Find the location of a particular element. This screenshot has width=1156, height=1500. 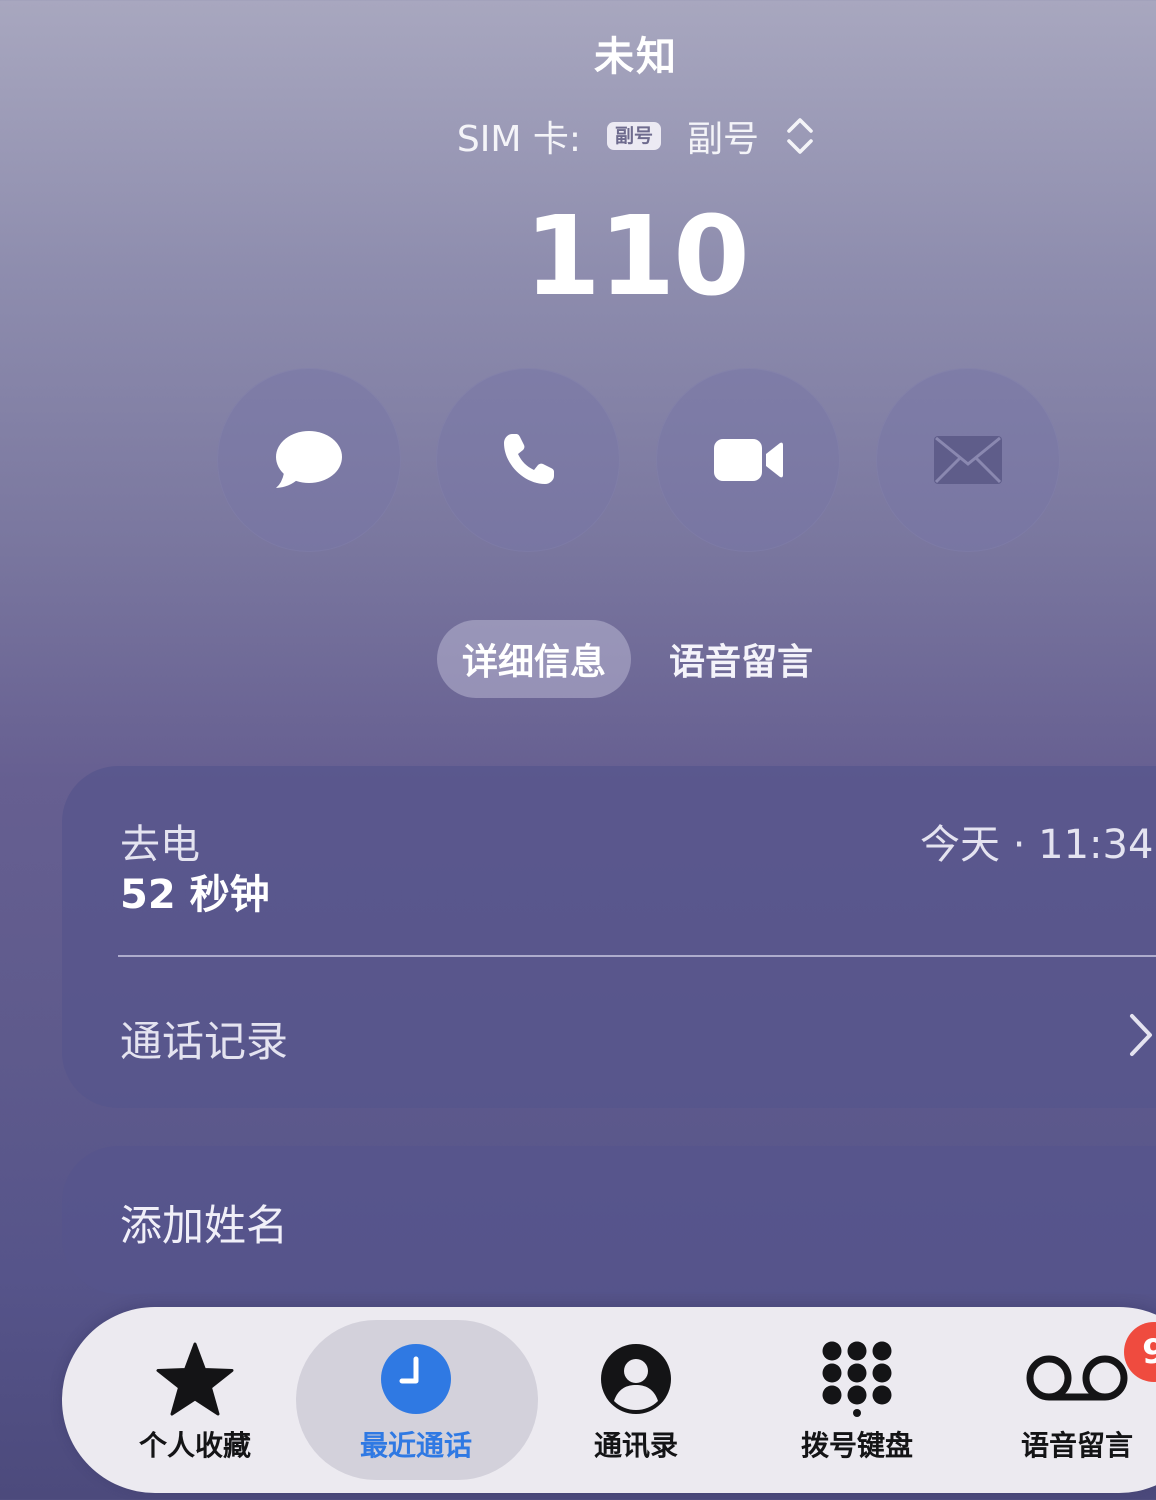

phone-number: 110 is located at coordinates (637, 256).